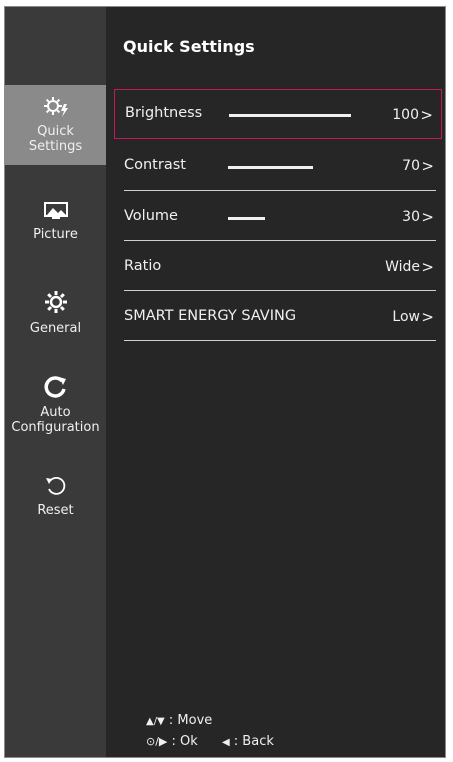 The image size is (453, 762). Describe the element at coordinates (246, 218) in the screenshot. I see `volume-slider` at that location.